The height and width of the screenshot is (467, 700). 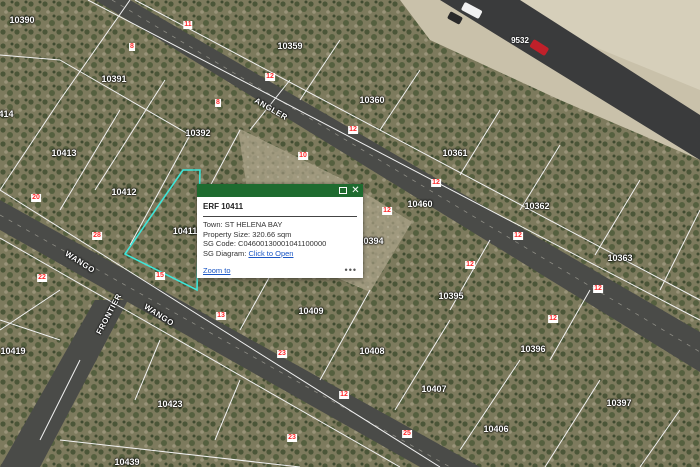 What do you see at coordinates (355, 191) in the screenshot?
I see `close-icon: ✕` at bounding box center [355, 191].